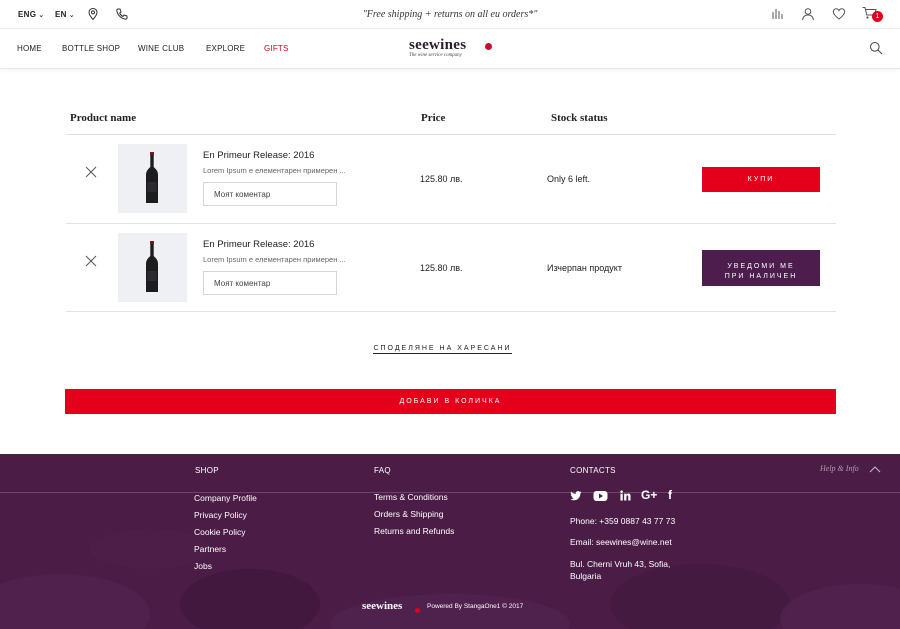  What do you see at coordinates (584, 268) in the screenshot?
I see `stock-status: Изчерпан продукт` at bounding box center [584, 268].